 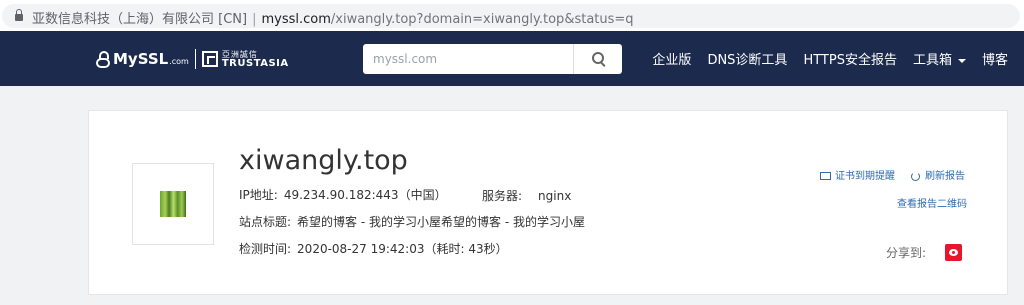 I want to click on chevron-down-icon, so click(x=961, y=60).